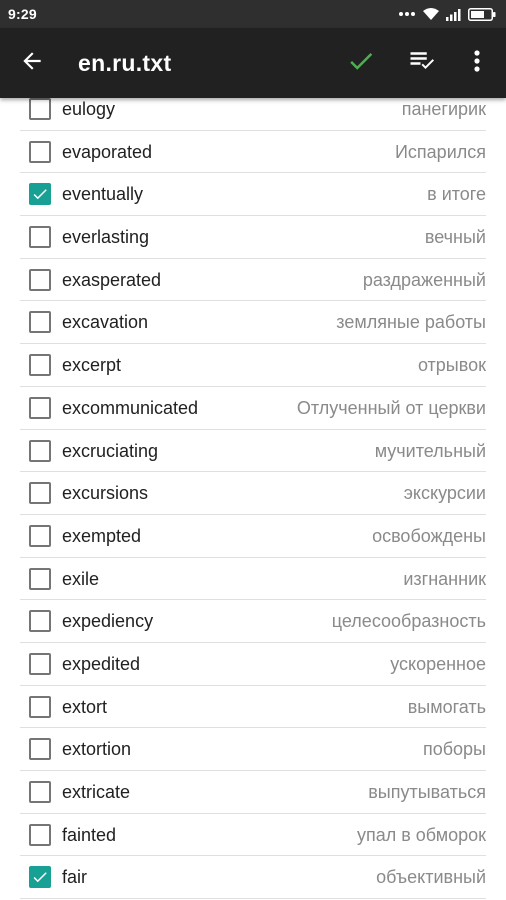 The image size is (506, 900). Describe the element at coordinates (96, 792) in the screenshot. I see `word-text: extricate` at that location.